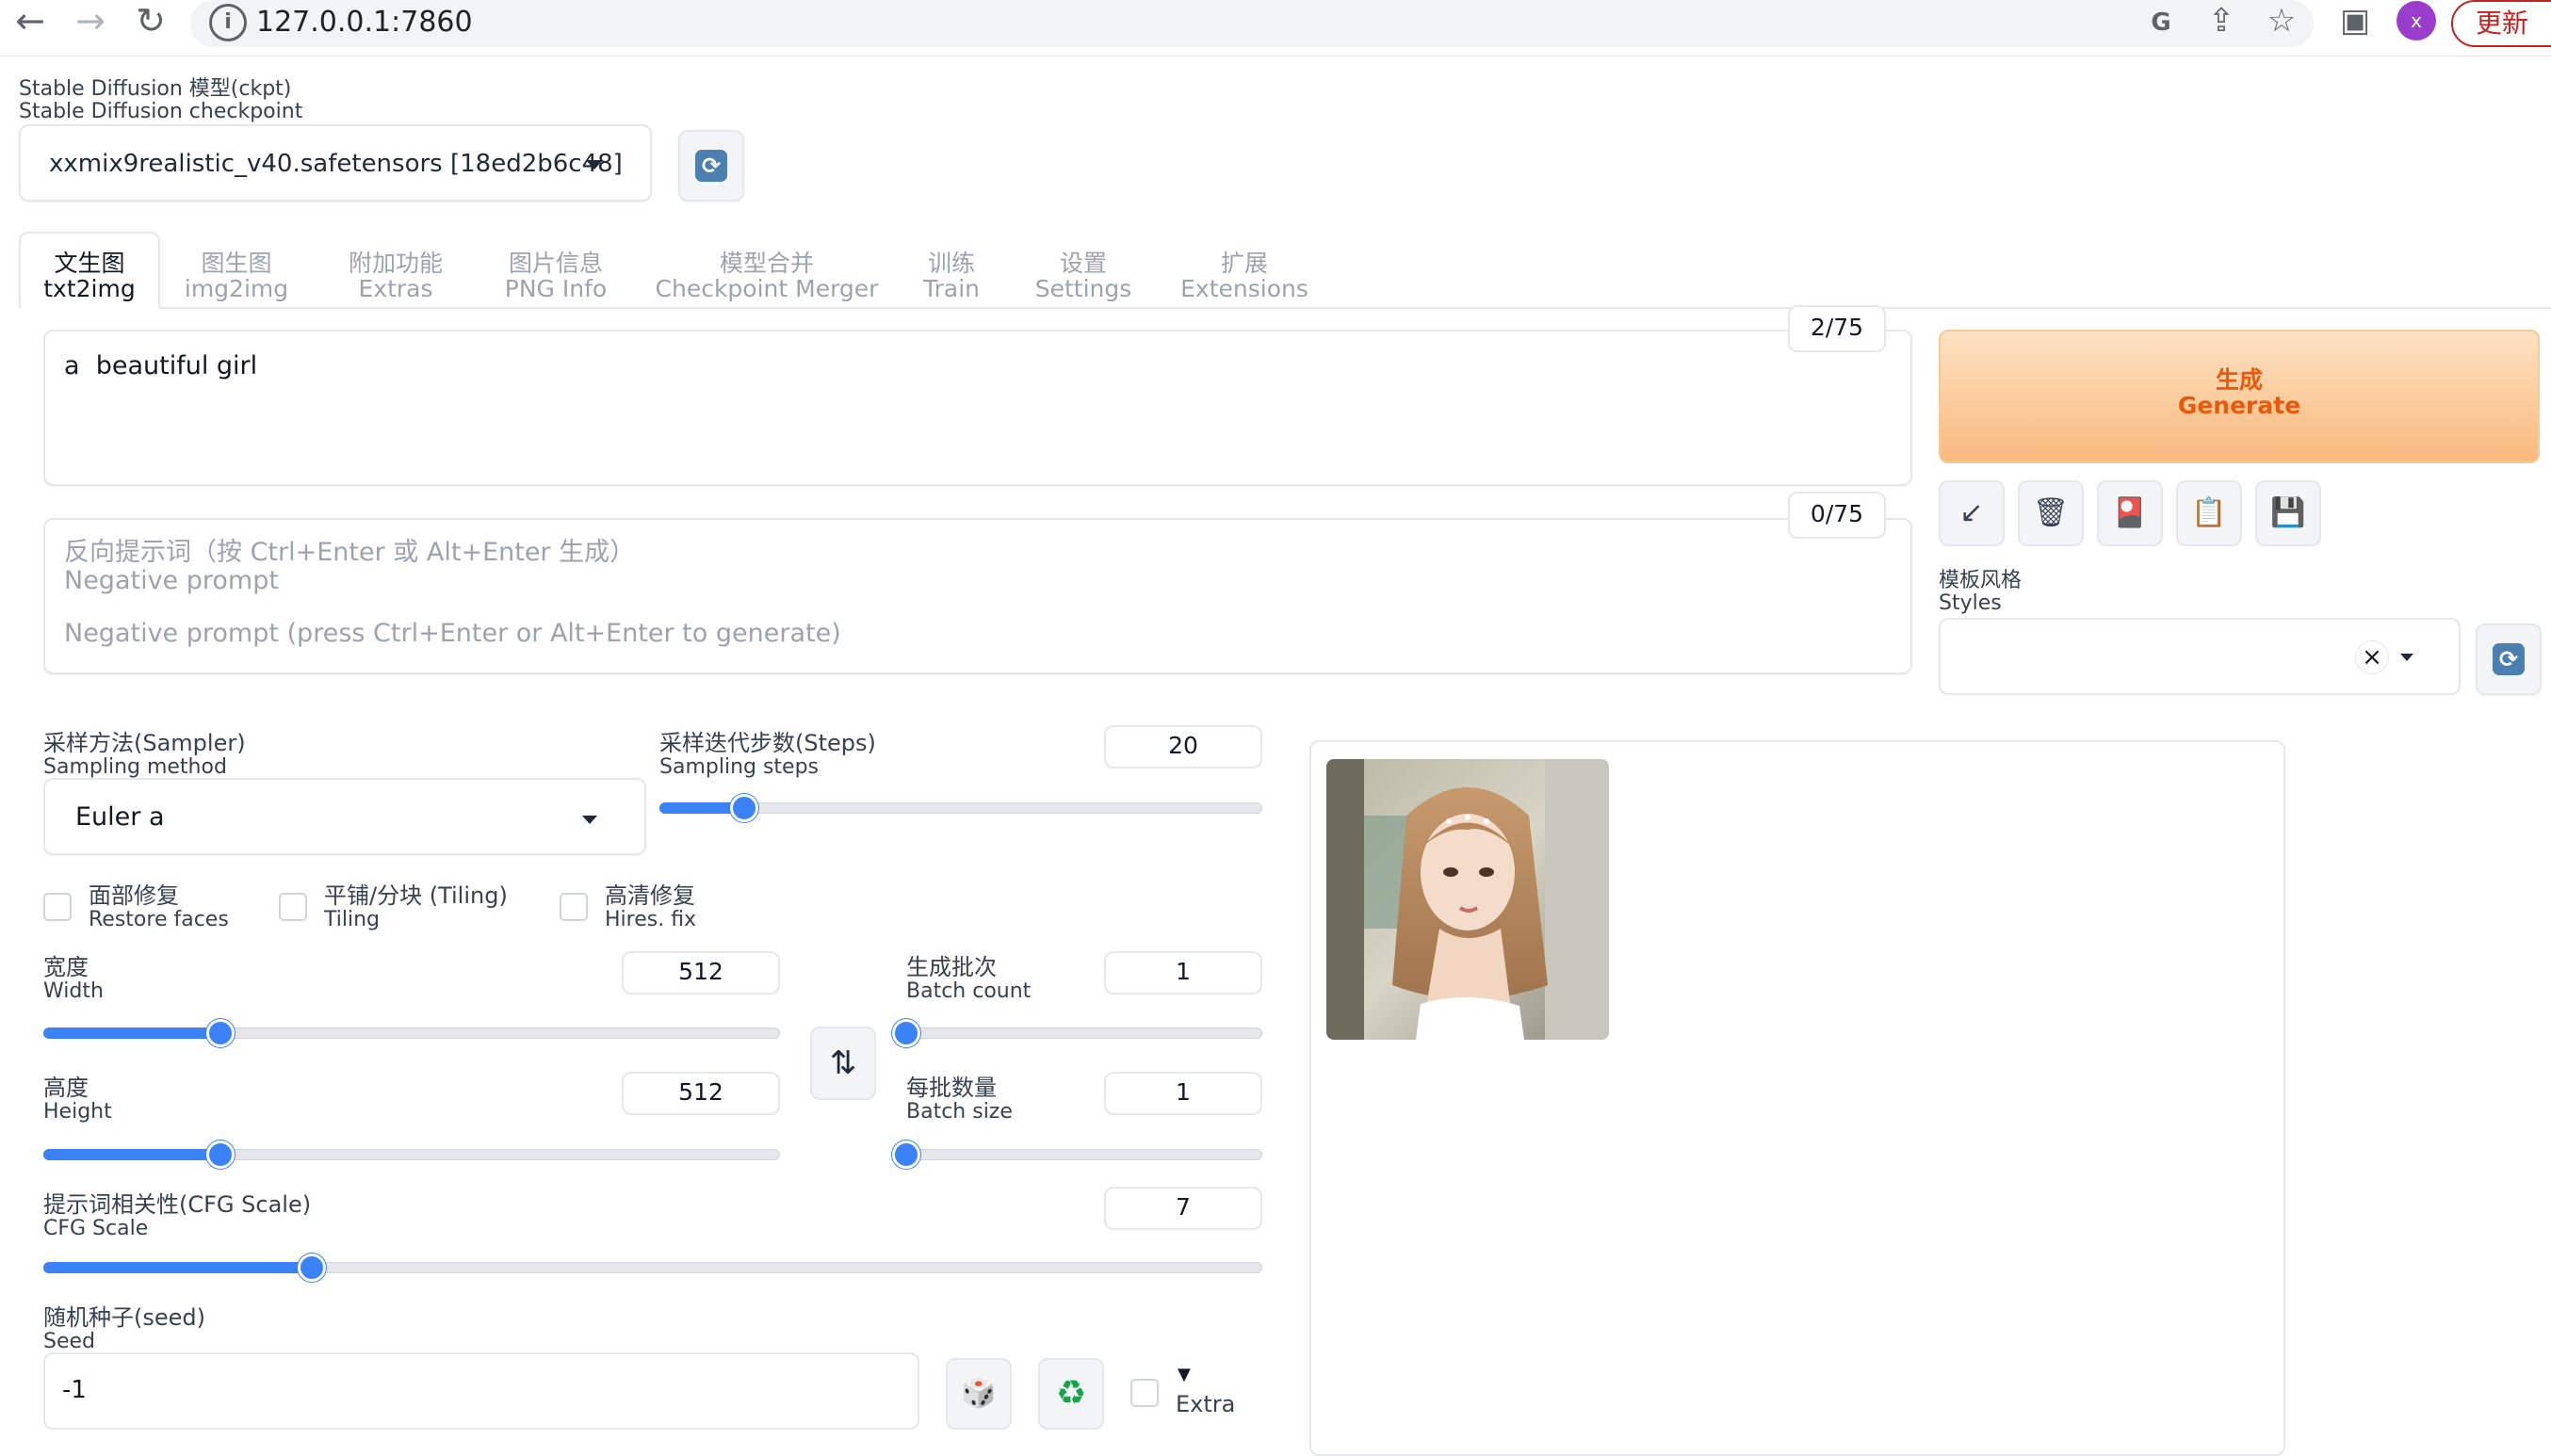 The image size is (2551, 1456). I want to click on checkpoint-label-cn: Stable Diffusion 模型(ckpt), so click(156, 89).